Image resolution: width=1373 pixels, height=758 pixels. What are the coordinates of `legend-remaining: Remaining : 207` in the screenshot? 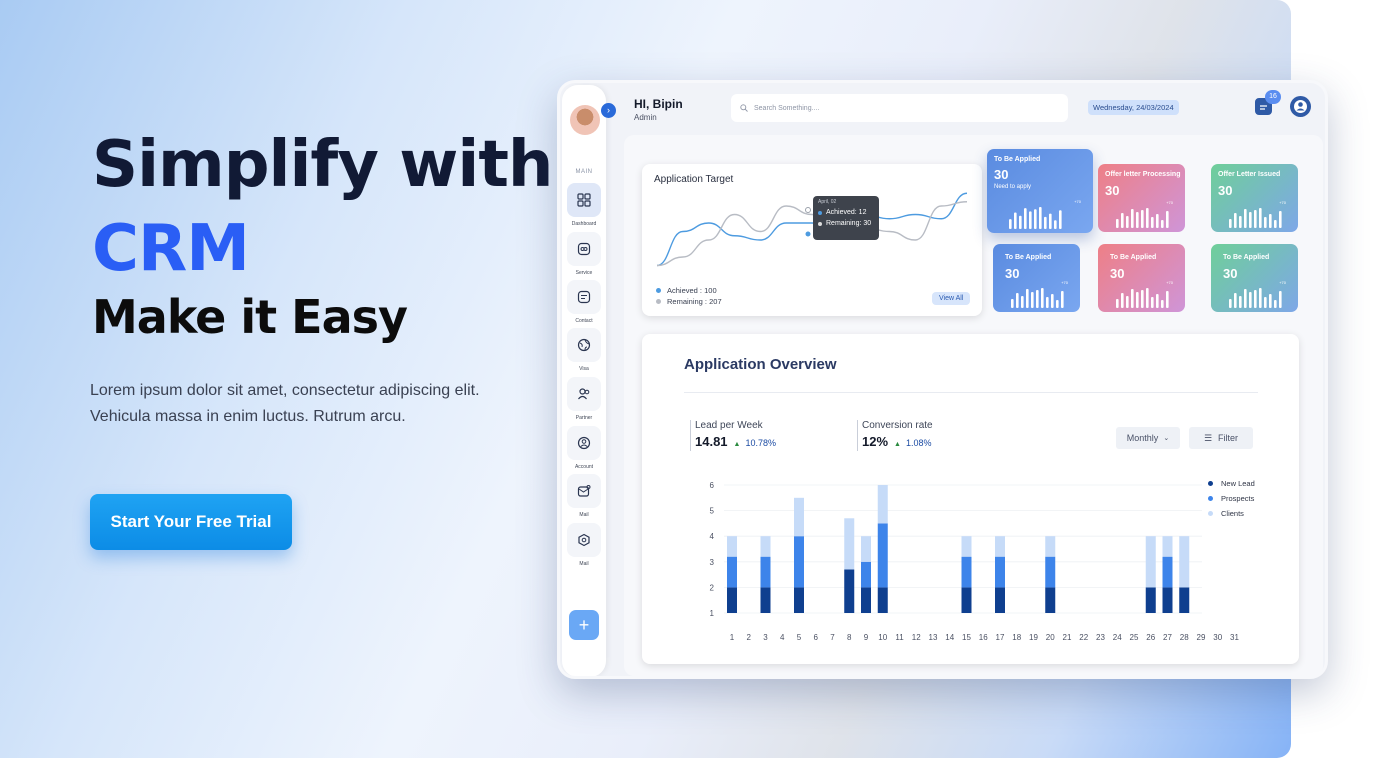 It's located at (689, 301).